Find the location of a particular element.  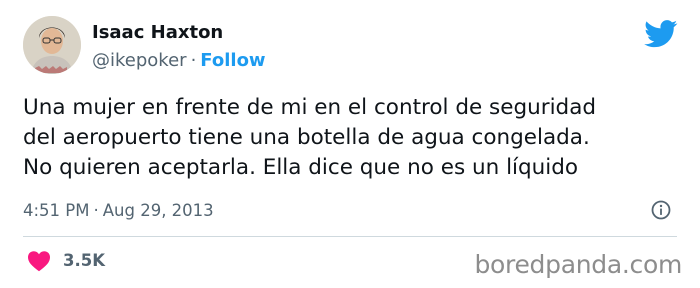

tweet-date: Aug 29, 2013 is located at coordinates (158, 210).